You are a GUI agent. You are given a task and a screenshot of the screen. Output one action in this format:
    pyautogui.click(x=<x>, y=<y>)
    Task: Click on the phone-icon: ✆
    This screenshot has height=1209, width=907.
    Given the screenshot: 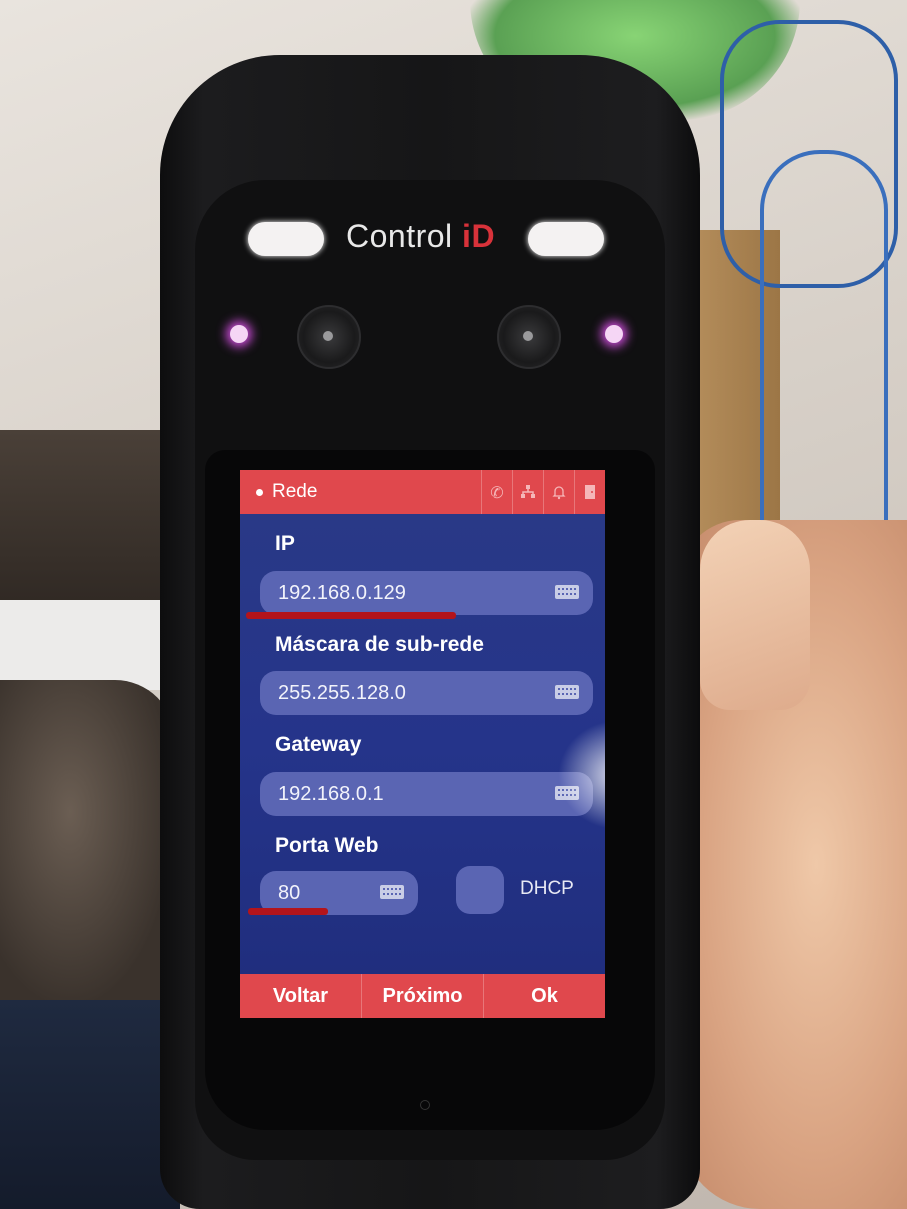 What is the action you would take?
    pyautogui.click(x=496, y=492)
    